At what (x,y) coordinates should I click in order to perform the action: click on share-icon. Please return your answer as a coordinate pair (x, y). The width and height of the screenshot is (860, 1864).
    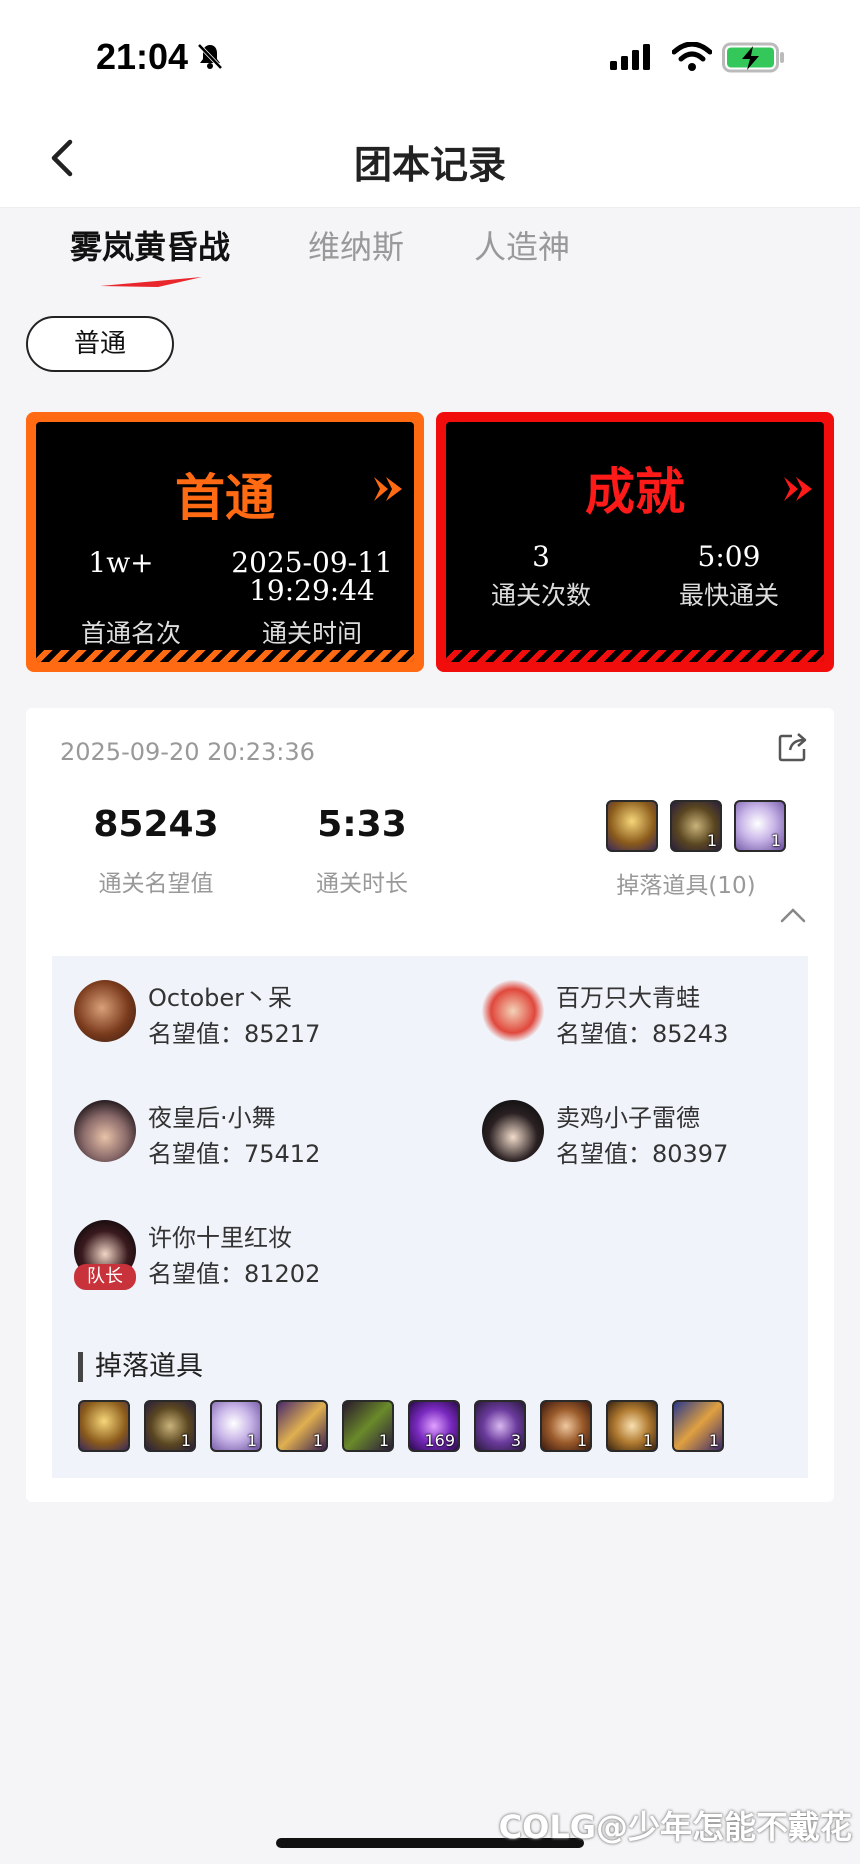
    Looking at the image, I should click on (793, 747).